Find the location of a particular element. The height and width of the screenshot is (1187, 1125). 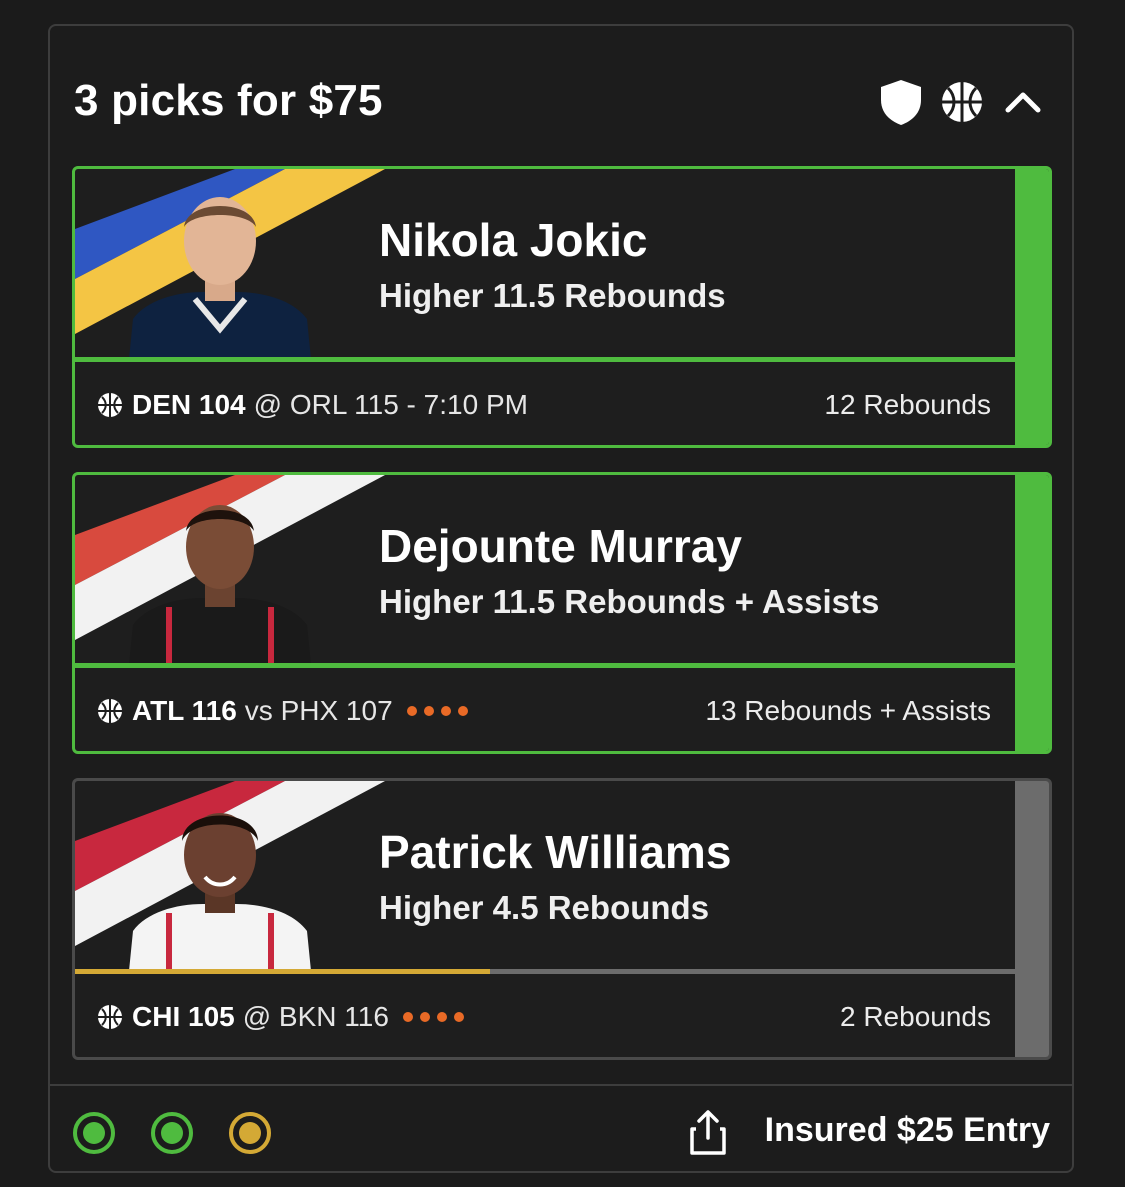

game-info: CHI 105 @ BKN 116 is located at coordinates (284, 1017).